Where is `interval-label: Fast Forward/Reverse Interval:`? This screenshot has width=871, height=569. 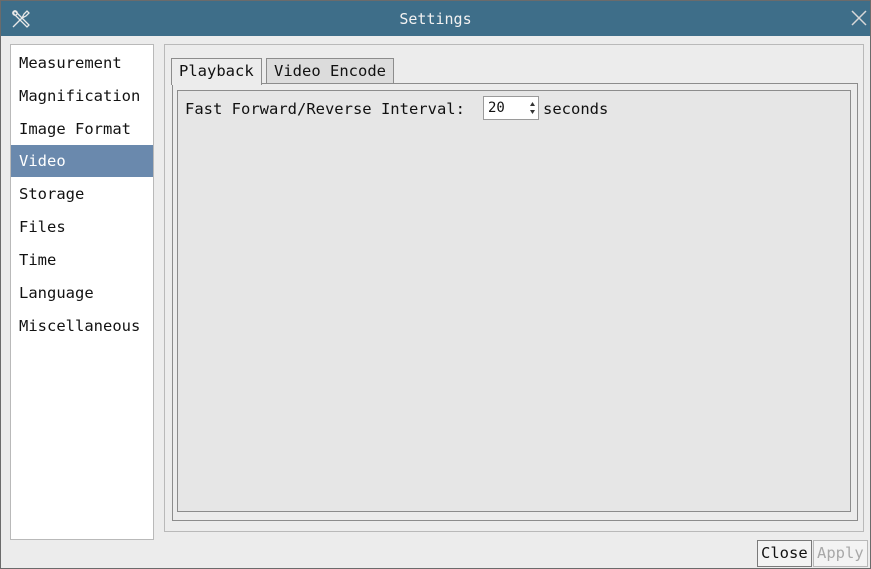
interval-label: Fast Forward/Reverse Interval: is located at coordinates (325, 109).